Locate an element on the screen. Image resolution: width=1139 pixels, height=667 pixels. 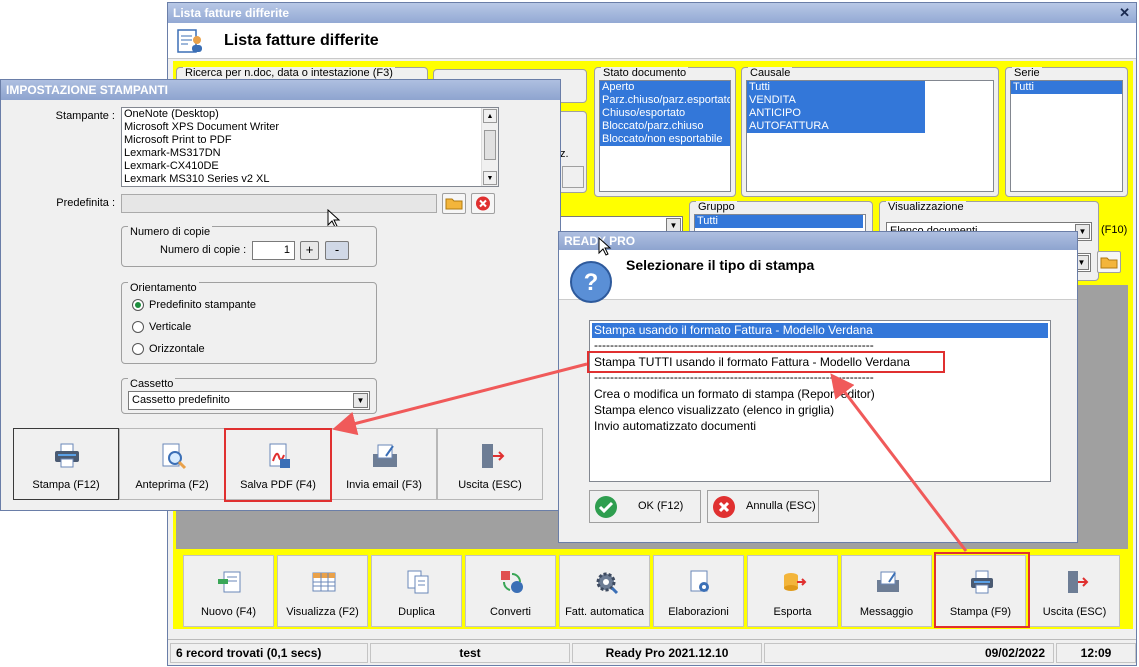
arrow-to-stampa-tutti is located at coordinates (899, 462).